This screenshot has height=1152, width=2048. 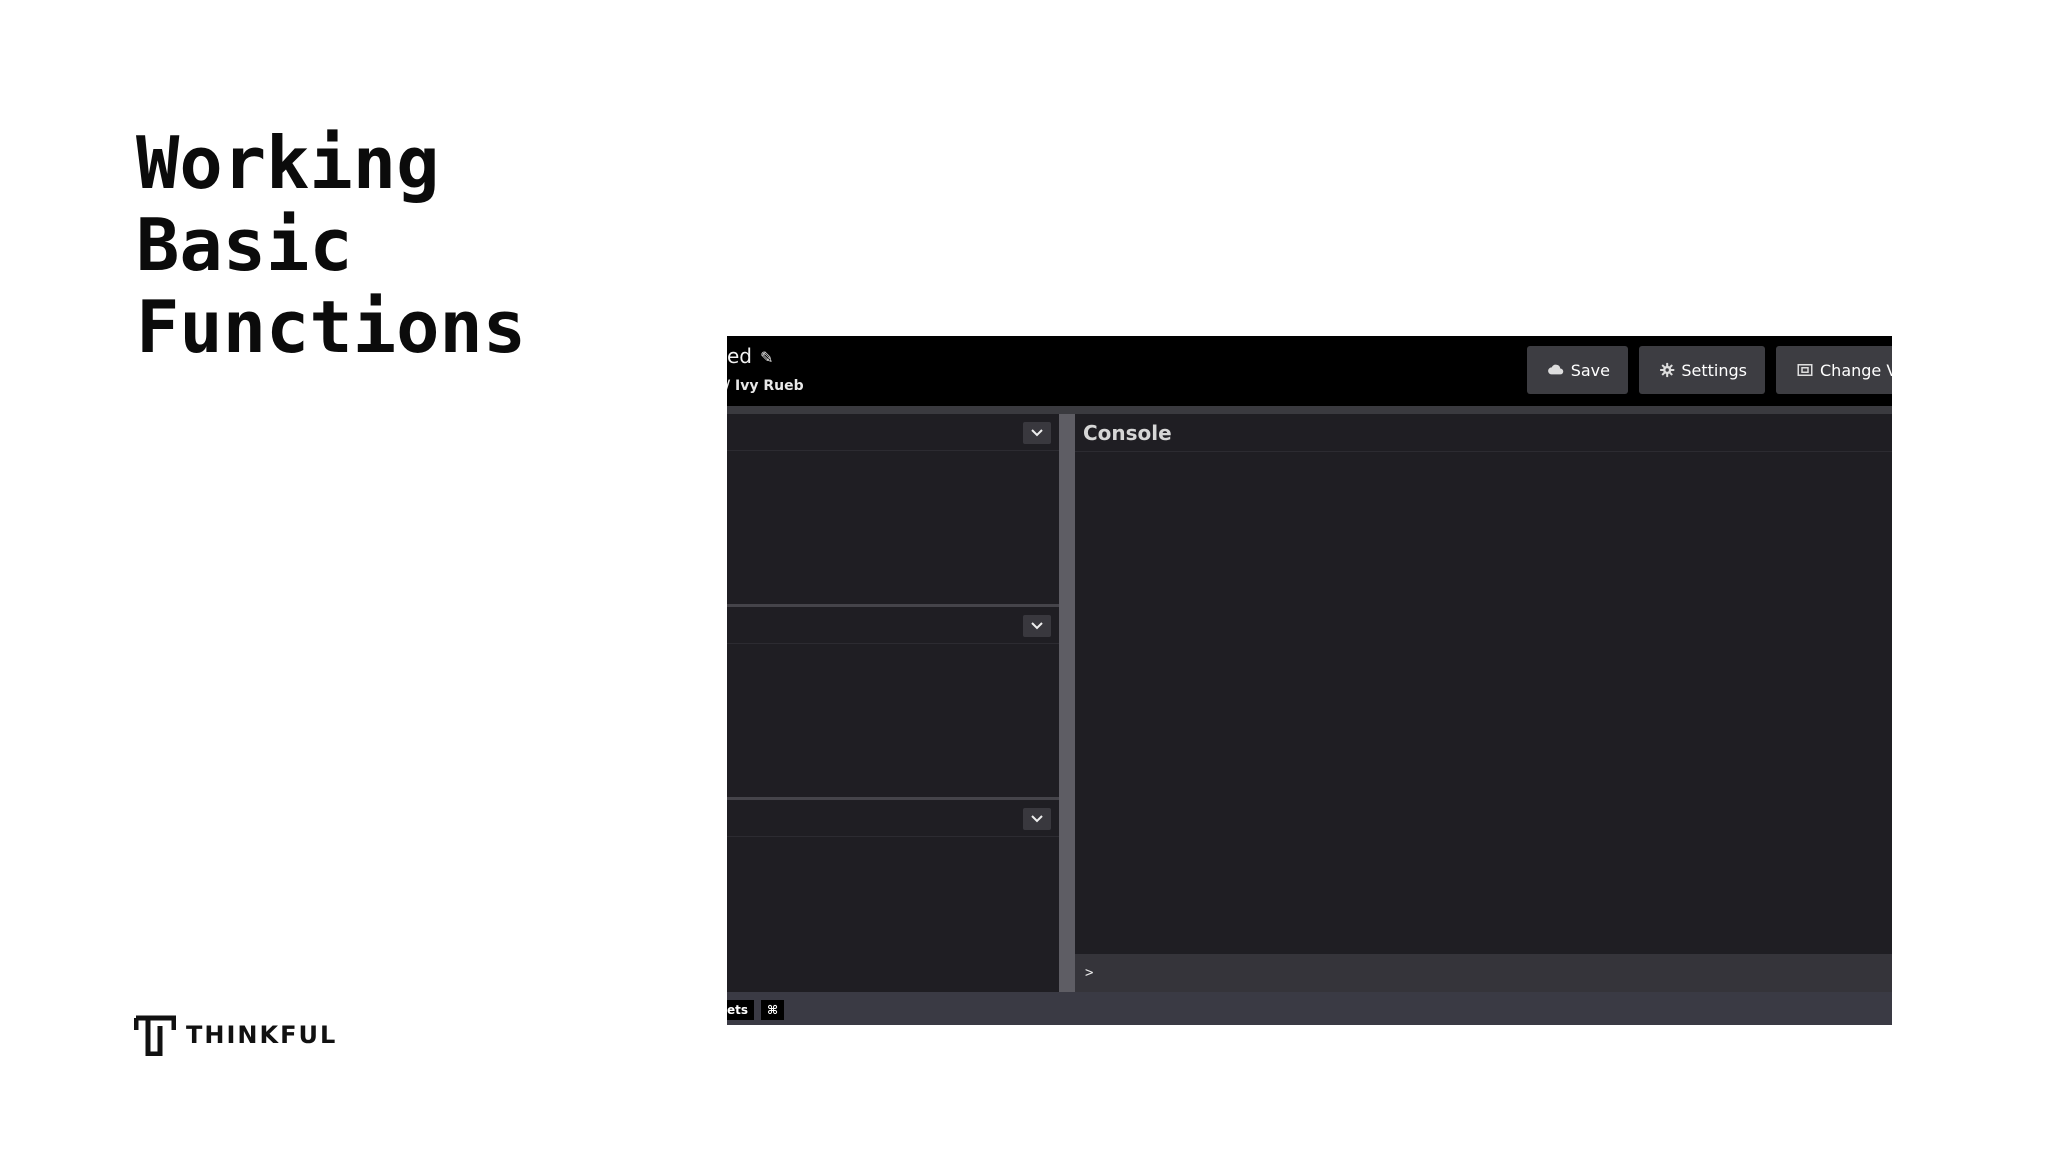 What do you see at coordinates (741, 1010) in the screenshot?
I see `assets-button: ets` at bounding box center [741, 1010].